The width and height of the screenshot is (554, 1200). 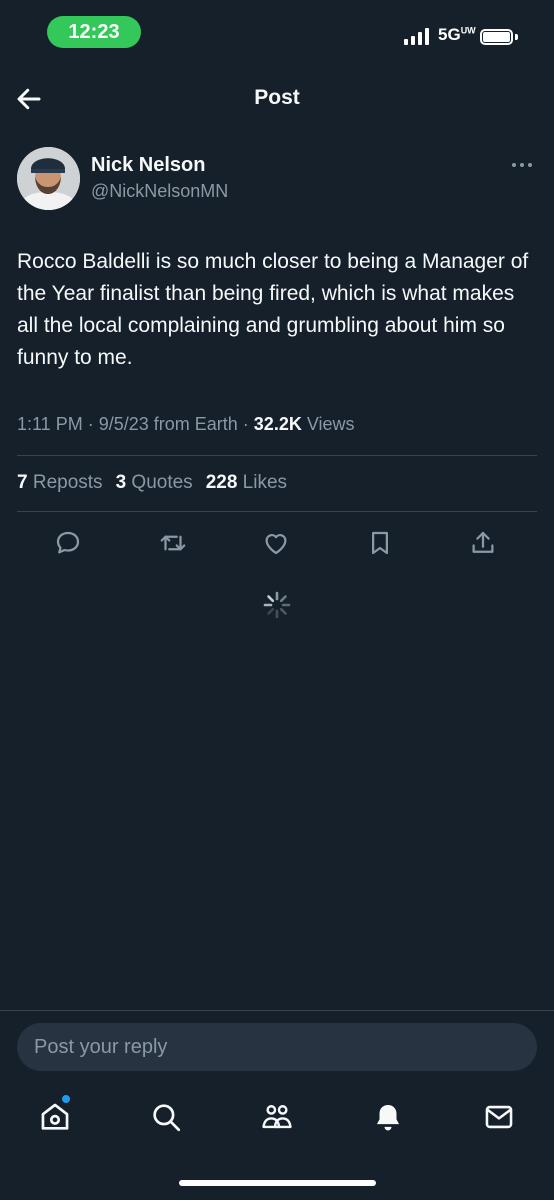 I want to click on more-options-icon, so click(x=524, y=165).